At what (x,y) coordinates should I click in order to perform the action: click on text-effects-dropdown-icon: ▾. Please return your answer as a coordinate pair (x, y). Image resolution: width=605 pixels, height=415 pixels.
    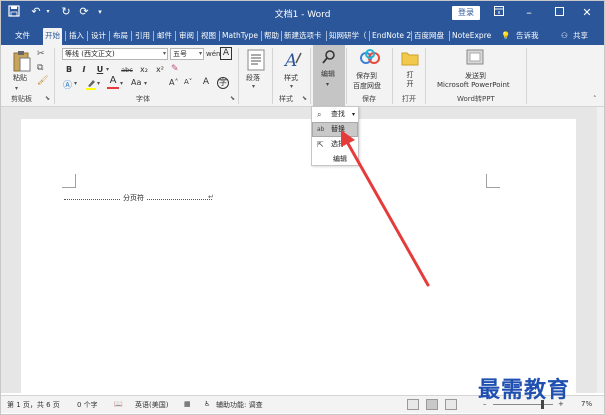
    Looking at the image, I should click on (75, 83).